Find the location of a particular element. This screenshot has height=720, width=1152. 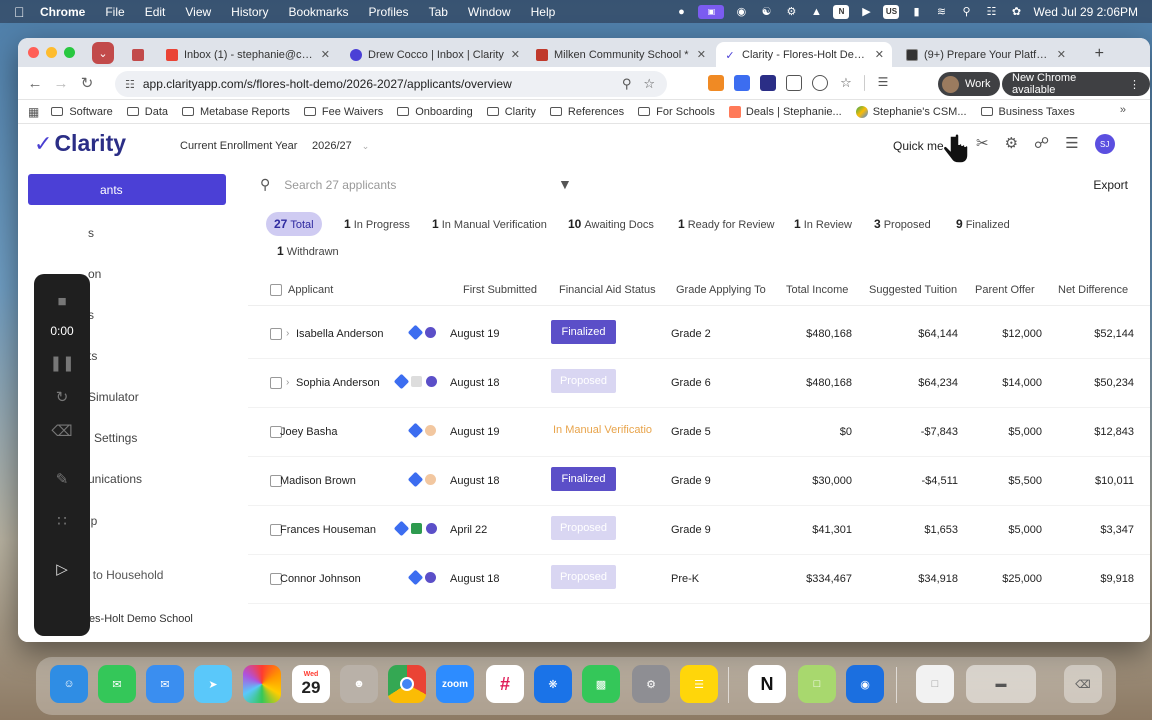

back-arrow-icon: ← is located at coordinates (35, 83).